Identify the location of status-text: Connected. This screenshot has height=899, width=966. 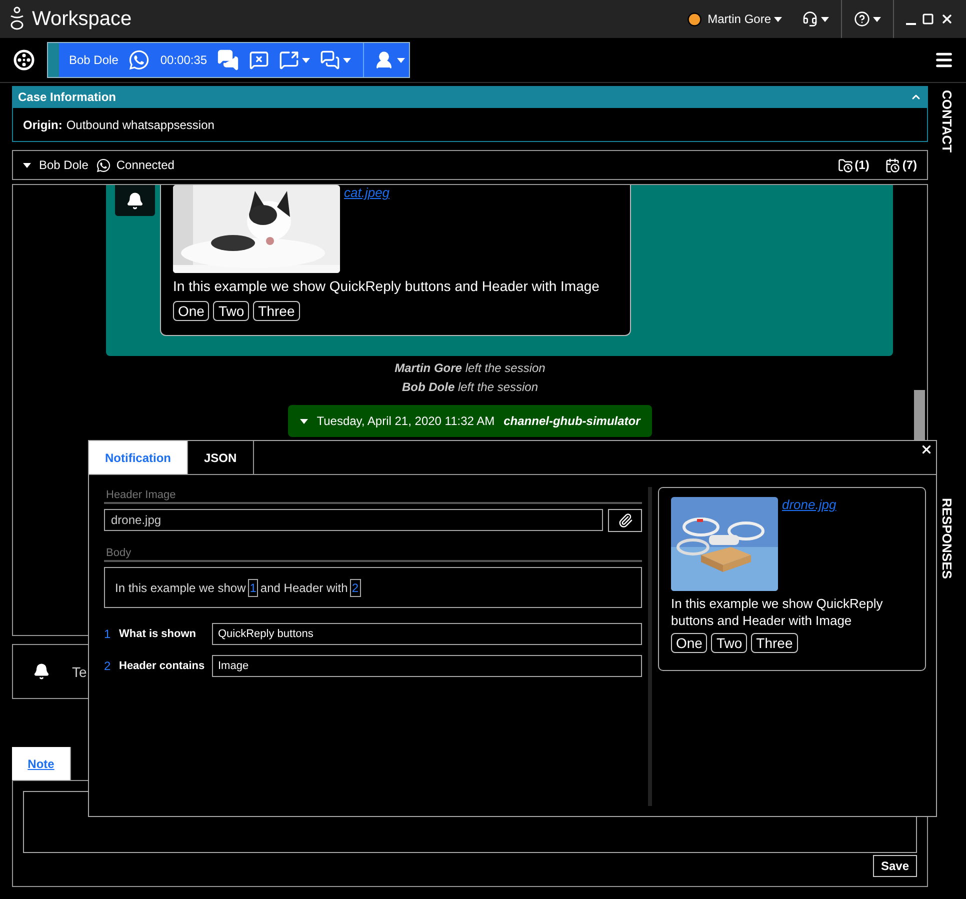
(145, 165).